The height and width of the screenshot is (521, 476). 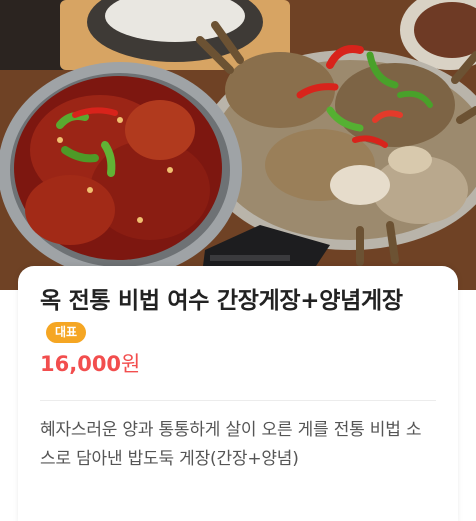 What do you see at coordinates (240, 317) in the screenshot?
I see `menu-title: 옥 전통 비법 여수 간장게장+양념게장대표` at bounding box center [240, 317].